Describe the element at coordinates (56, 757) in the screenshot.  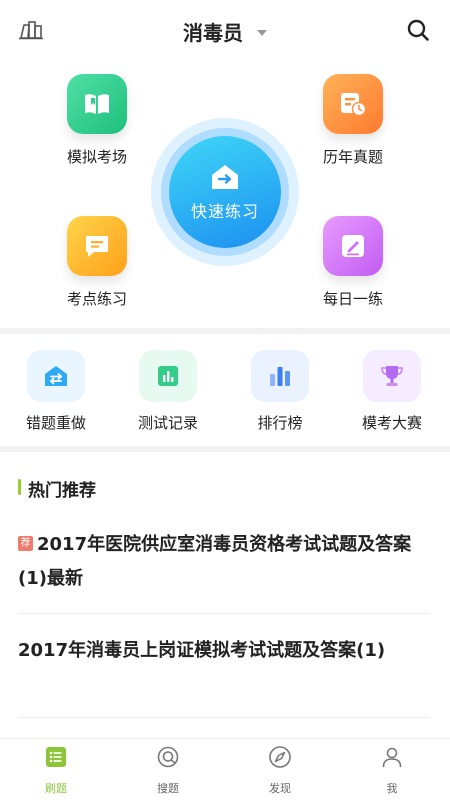
I see `list-icon` at that location.